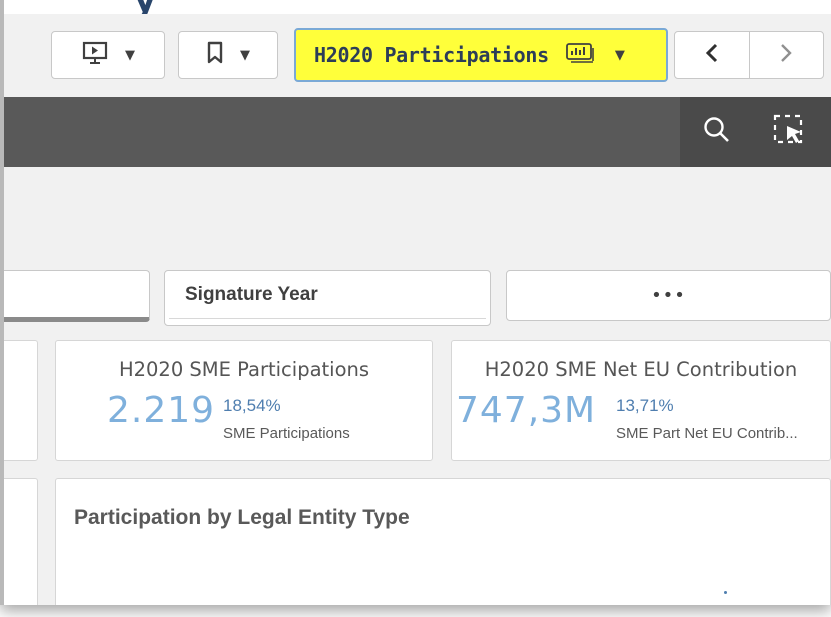  I want to click on bookmark-icon, so click(215, 55).